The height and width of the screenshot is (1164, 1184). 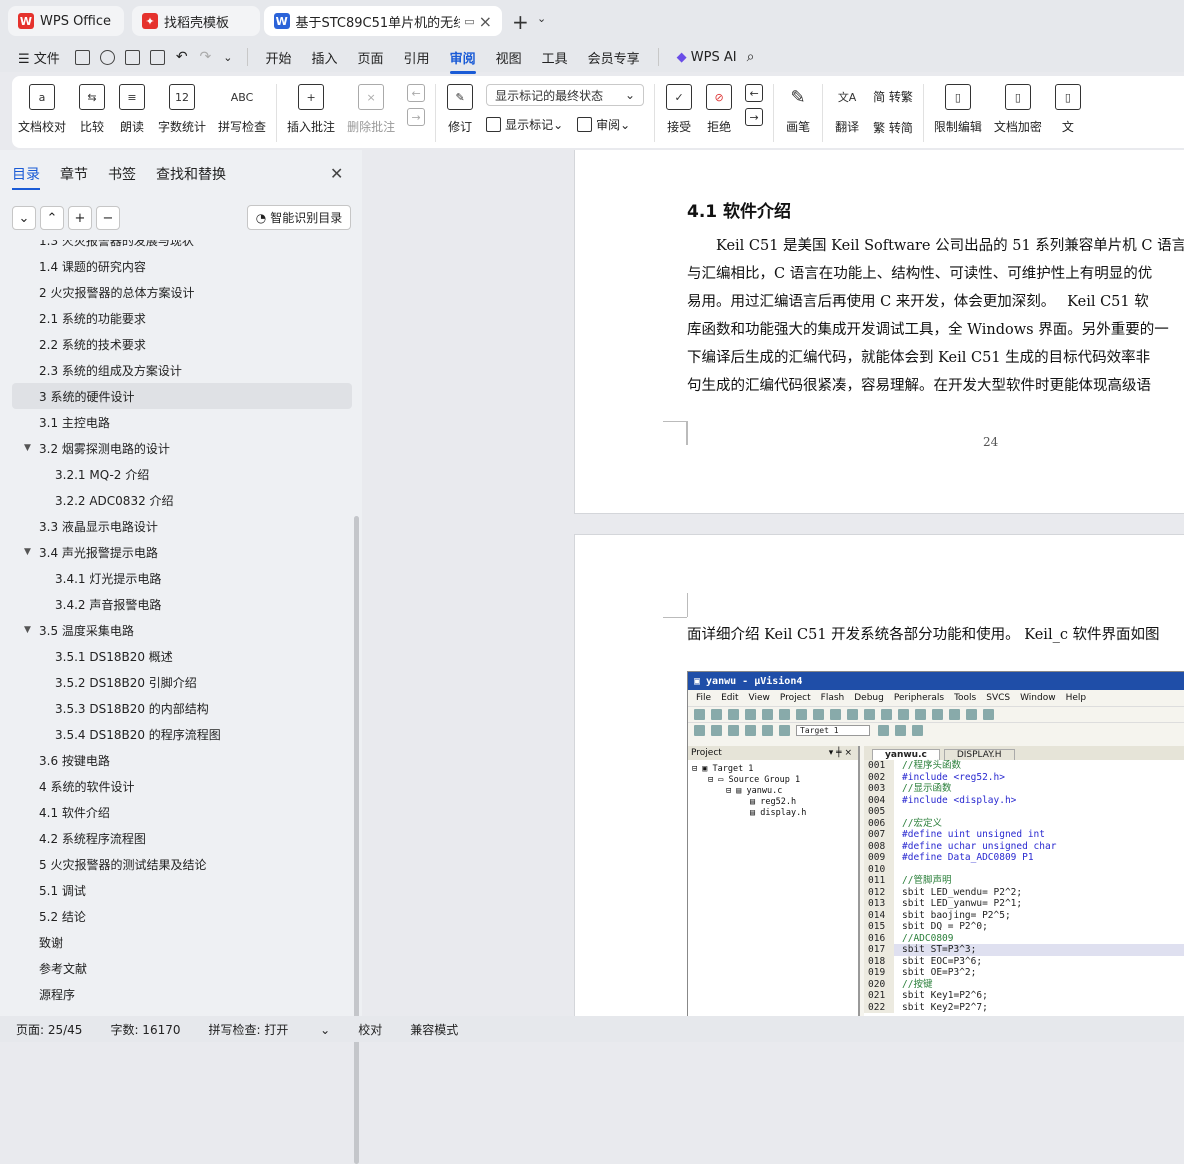 What do you see at coordinates (679, 109) in the screenshot?
I see `accept-button: ✓ 接受` at bounding box center [679, 109].